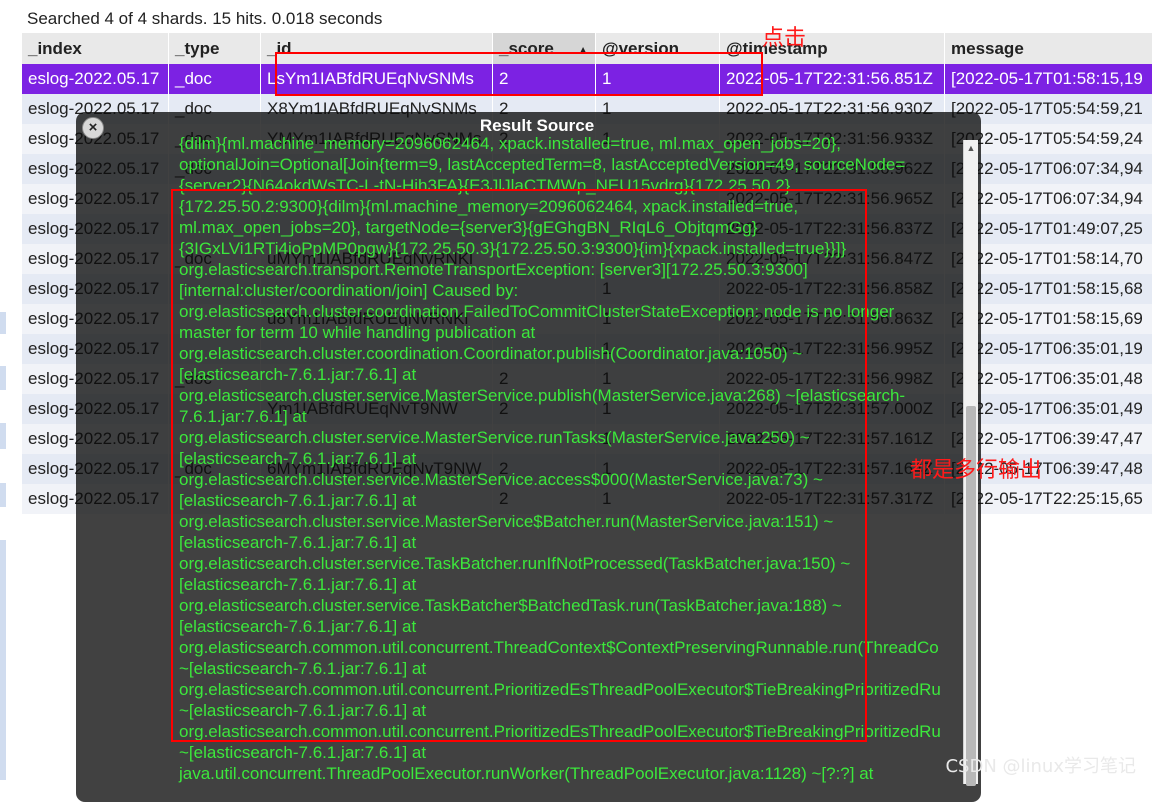 The height and width of the screenshot is (802, 1152). Describe the element at coordinates (93, 128) in the screenshot. I see `close-icon: ×` at that location.